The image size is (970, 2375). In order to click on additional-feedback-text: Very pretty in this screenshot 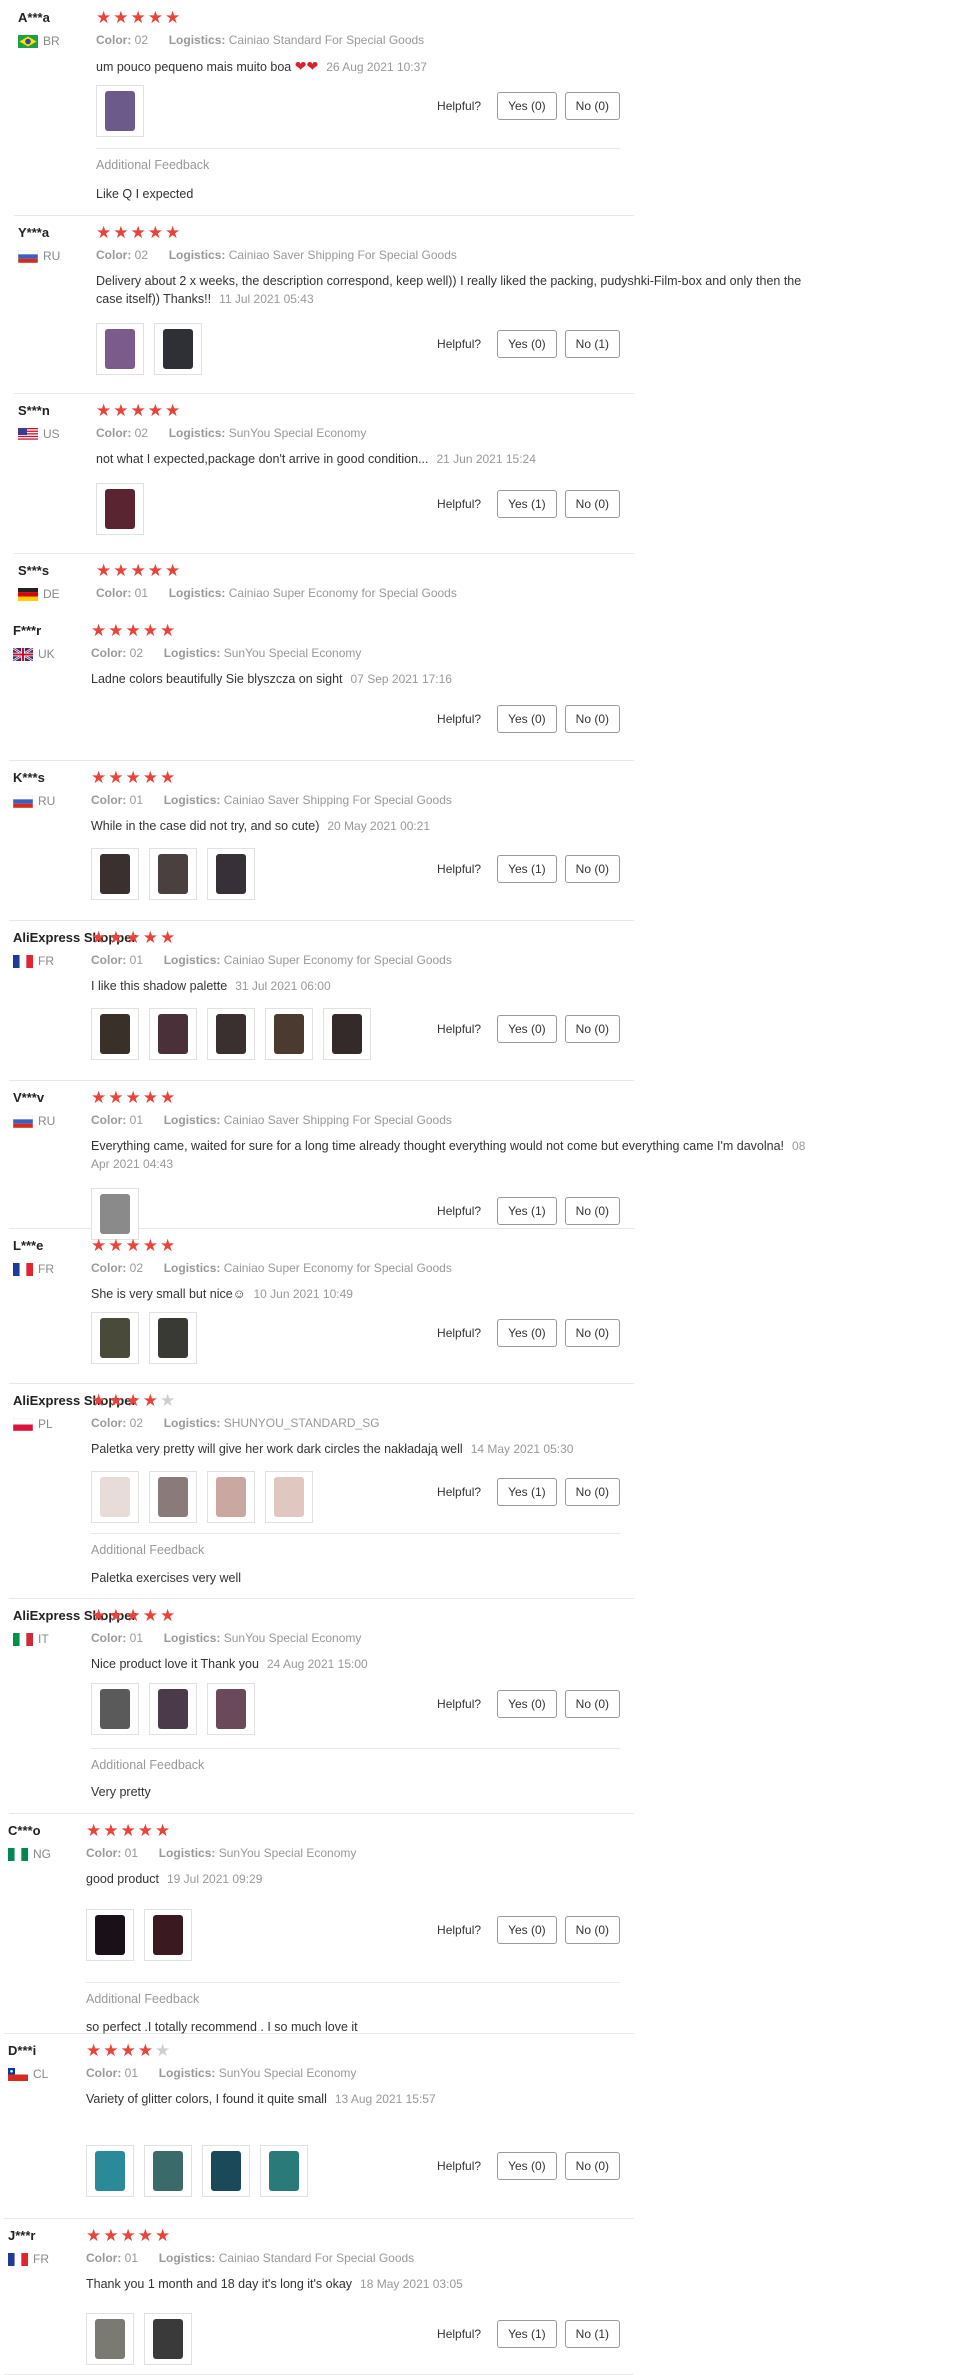, I will do `click(121, 1792)`.